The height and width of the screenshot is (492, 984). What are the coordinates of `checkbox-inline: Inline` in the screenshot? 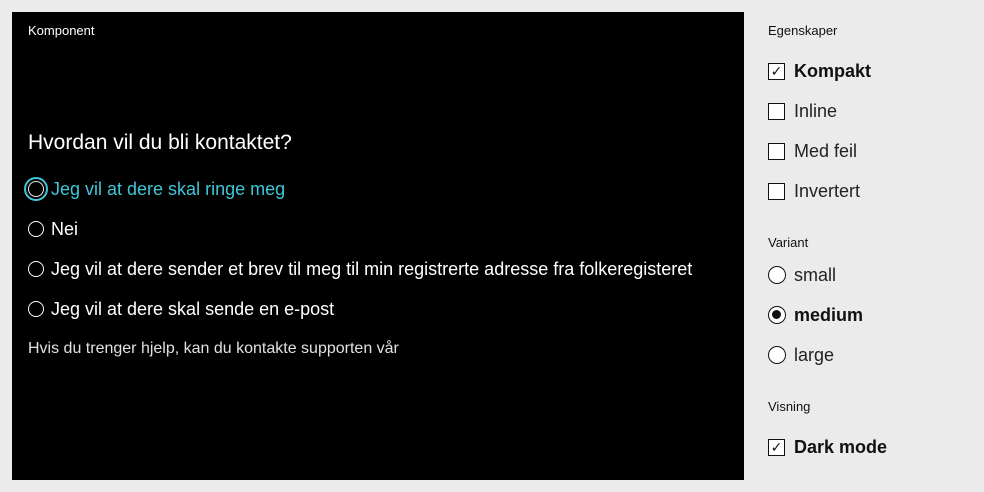 It's located at (802, 111).